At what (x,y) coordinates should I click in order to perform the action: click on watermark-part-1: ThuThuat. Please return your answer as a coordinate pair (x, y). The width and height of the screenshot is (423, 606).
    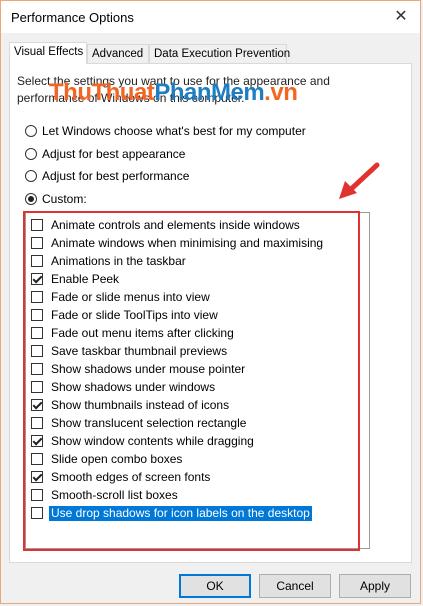
    Looking at the image, I should click on (102, 92).